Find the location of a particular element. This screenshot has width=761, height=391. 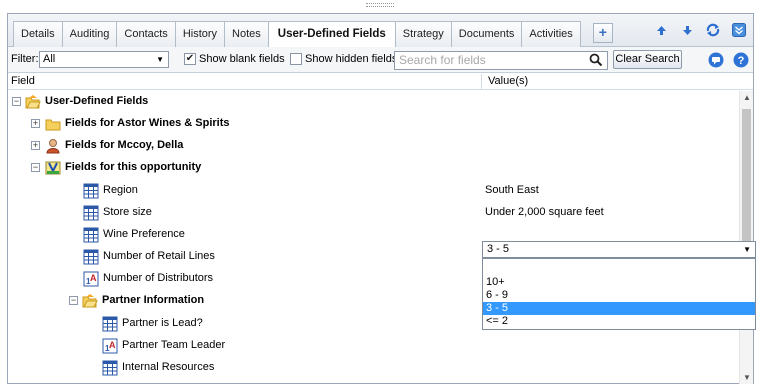

field-label: Partner Team Leader is located at coordinates (174, 345).